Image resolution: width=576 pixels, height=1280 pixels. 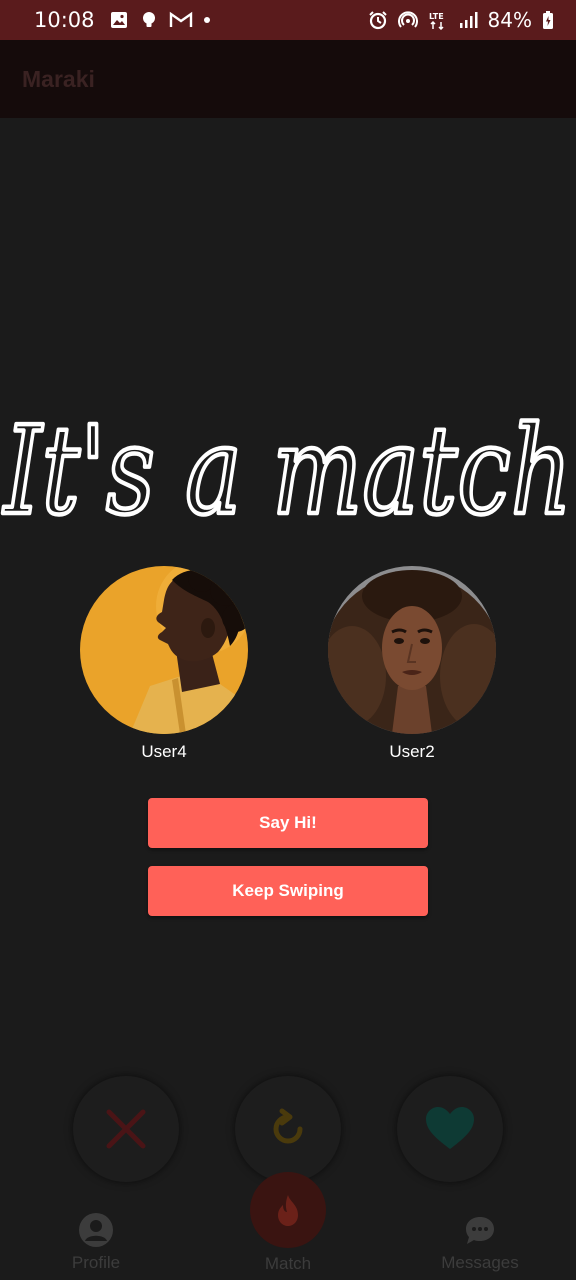 I want to click on status-bar: 10:08 LTE 84%, so click(x=288, y=20).